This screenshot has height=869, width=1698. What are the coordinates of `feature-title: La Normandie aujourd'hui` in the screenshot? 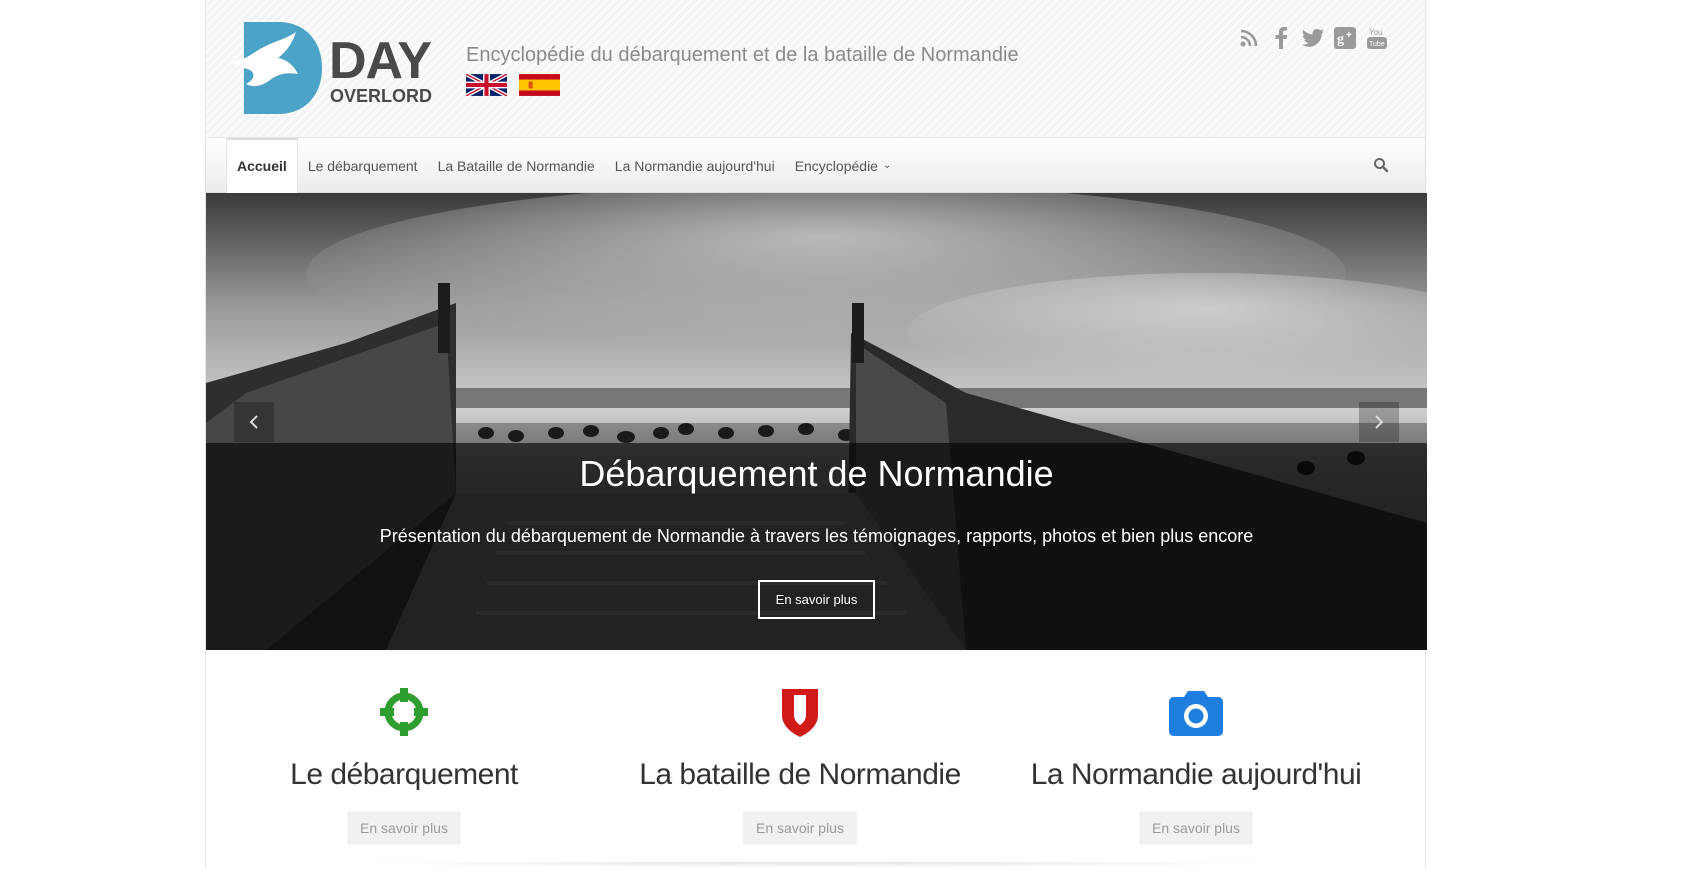 It's located at (1196, 774).